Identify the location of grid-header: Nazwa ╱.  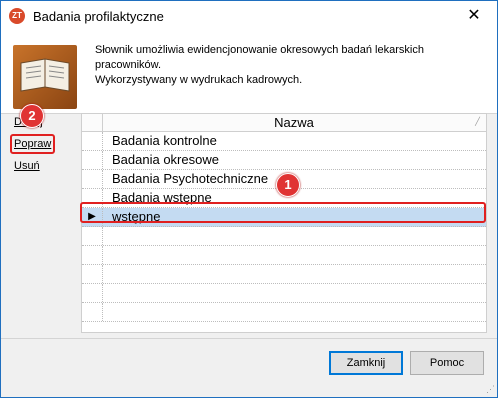
(284, 123).